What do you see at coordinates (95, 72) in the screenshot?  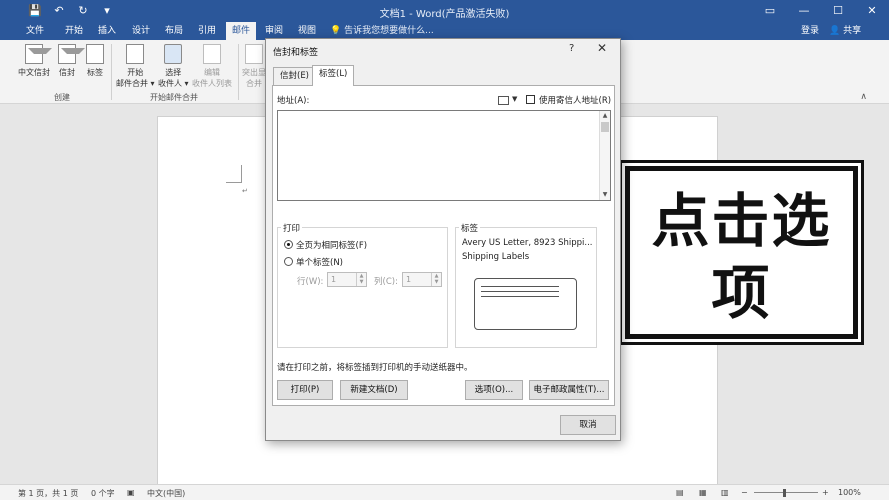 I see `labels-label: 标签` at bounding box center [95, 72].